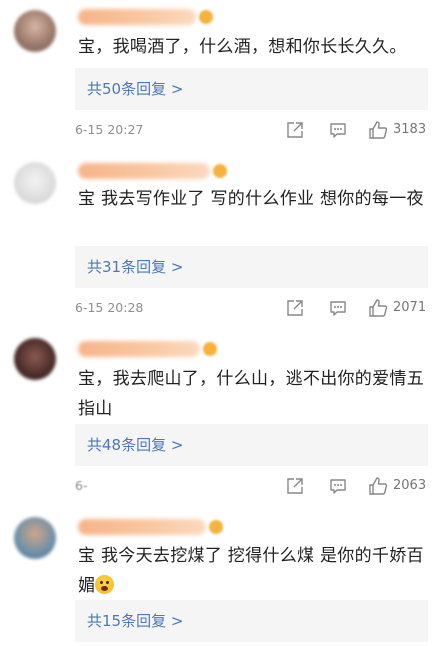 The image size is (436, 646). What do you see at coordinates (410, 129) in the screenshot?
I see `like-count: 3183` at bounding box center [410, 129].